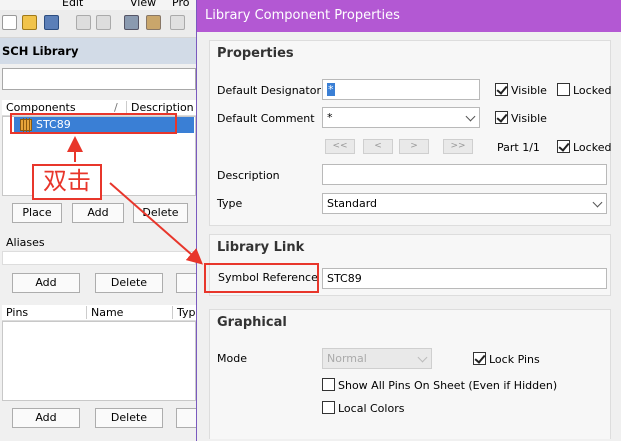 The image size is (621, 441). What do you see at coordinates (131, 22) in the screenshot?
I see `component-icon` at bounding box center [131, 22].